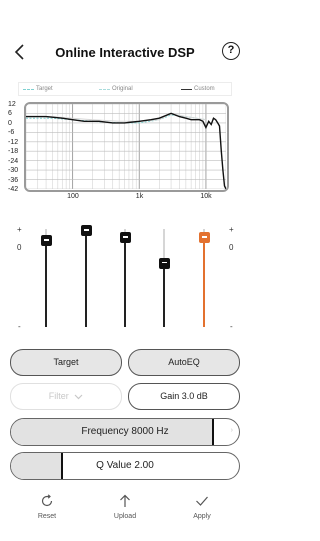  I want to click on q-value-slider: Q Value 2.00, so click(125, 466).